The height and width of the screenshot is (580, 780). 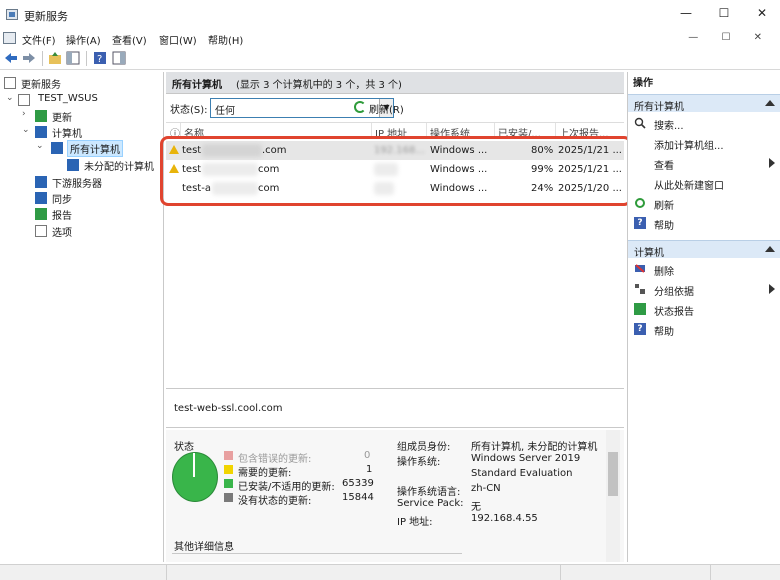 What do you see at coordinates (73, 58) in the screenshot?
I see `show-hide-tree-icon` at bounding box center [73, 58].